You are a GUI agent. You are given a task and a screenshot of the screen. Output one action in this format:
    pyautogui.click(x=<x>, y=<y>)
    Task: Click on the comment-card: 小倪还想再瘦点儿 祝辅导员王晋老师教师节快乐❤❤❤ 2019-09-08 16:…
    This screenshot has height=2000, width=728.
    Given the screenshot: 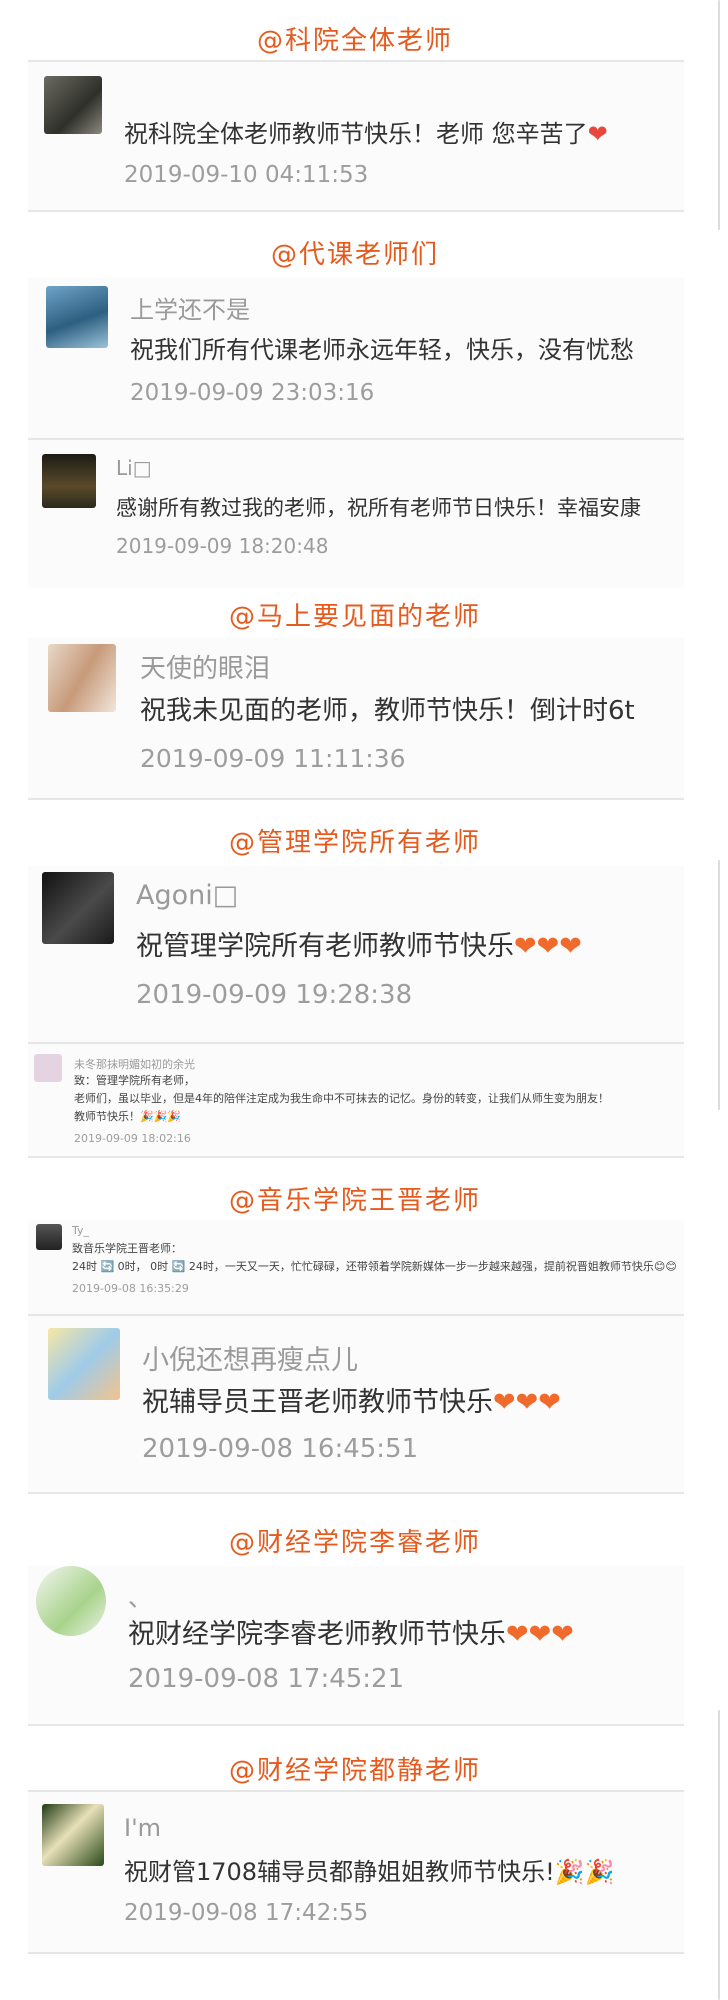 What is the action you would take?
    pyautogui.click(x=356, y=1404)
    